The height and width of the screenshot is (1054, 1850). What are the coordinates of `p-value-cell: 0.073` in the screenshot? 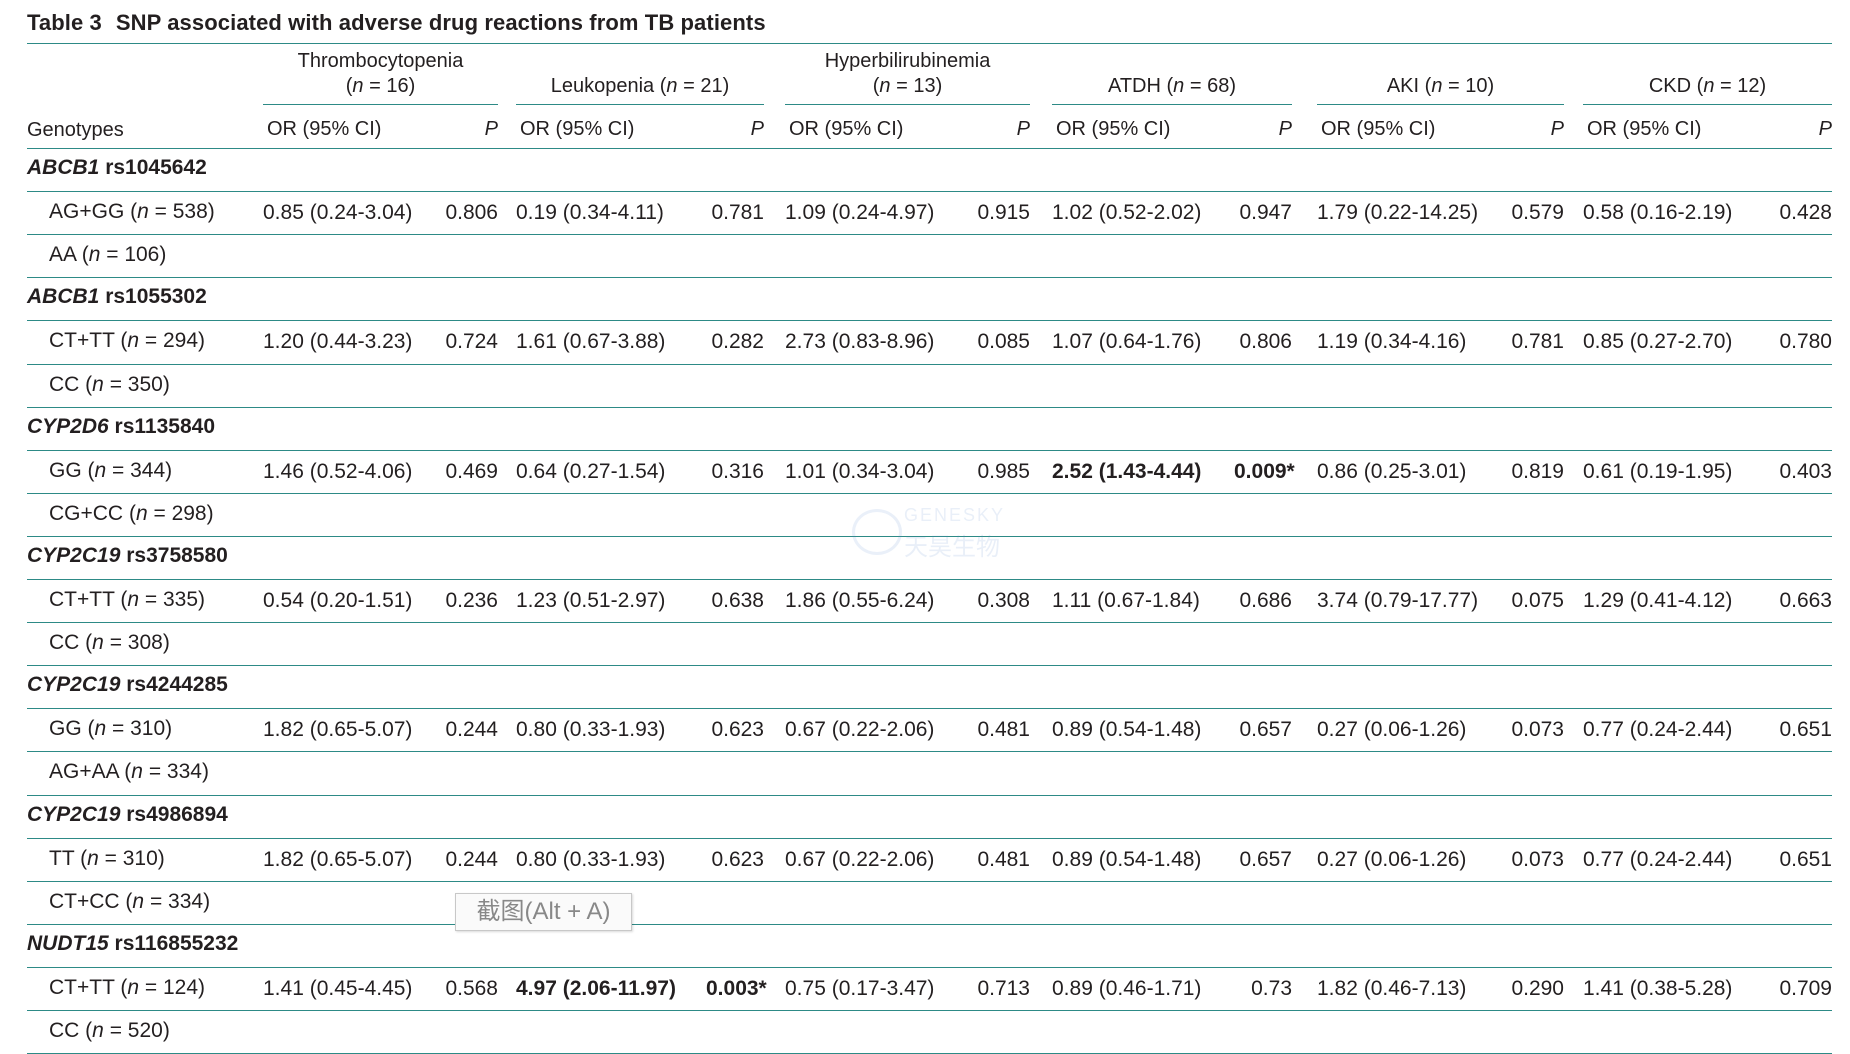 It's located at (1537, 730).